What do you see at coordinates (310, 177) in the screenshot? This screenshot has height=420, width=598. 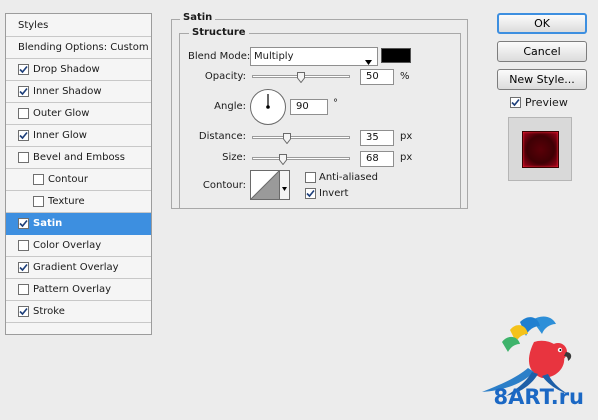 I see `anti-aliased-checkbox` at bounding box center [310, 177].